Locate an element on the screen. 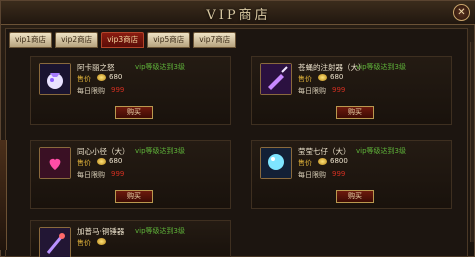  shop-item-card: 苍蝇的注射器（大） vip等级达到3级 售价 680 每日限购 999 购买 is located at coordinates (351, 90).